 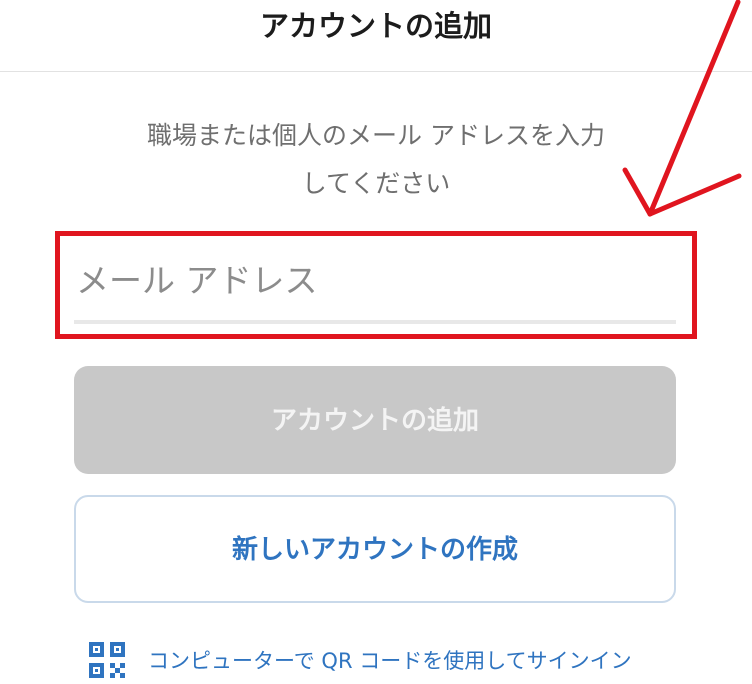 I want to click on instruction-text: 職場または個人のメール アドレスを入力 してください, so click(x=376, y=160).